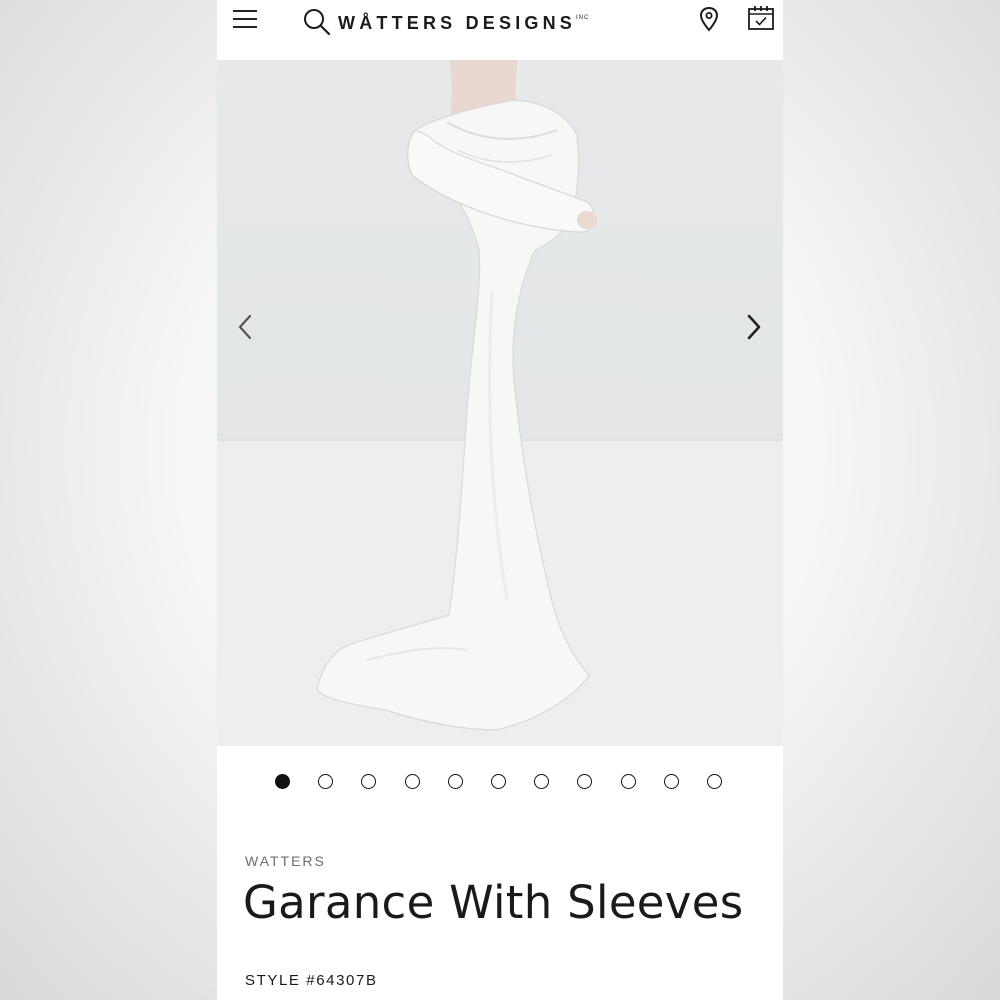 The width and height of the screenshot is (1000, 1000). I want to click on previous-slide-button, so click(246, 327).